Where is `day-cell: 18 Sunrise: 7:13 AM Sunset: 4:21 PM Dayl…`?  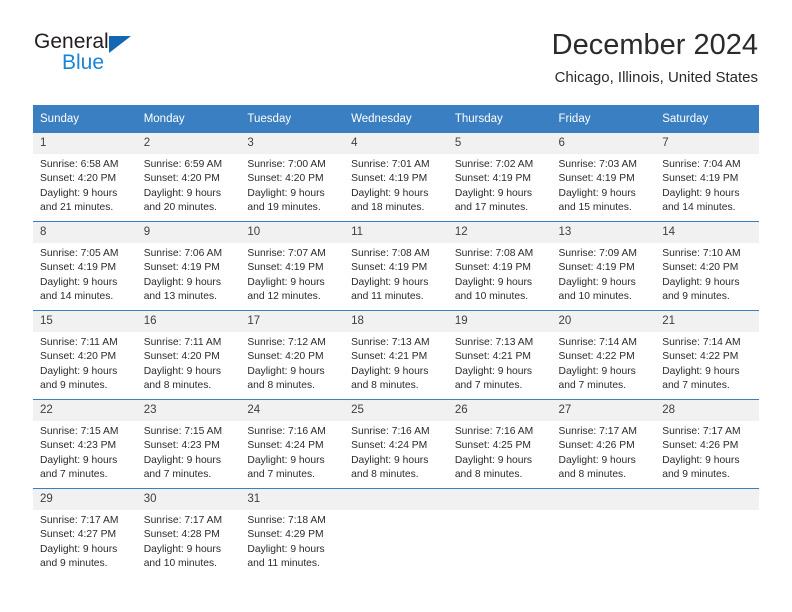
day-cell: 18 Sunrise: 7:13 AM Sunset: 4:21 PM Dayl… is located at coordinates (396, 355).